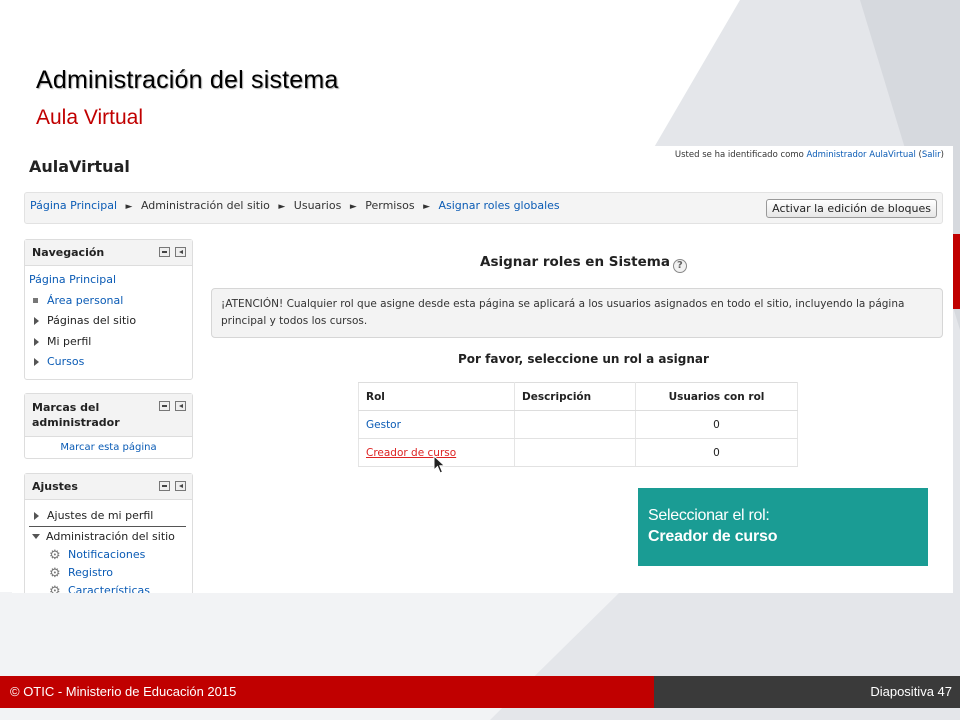 This screenshot has height=720, width=960. Describe the element at coordinates (807, 692) in the screenshot. I see `footer-slide-number: Diapositiva 47` at that location.